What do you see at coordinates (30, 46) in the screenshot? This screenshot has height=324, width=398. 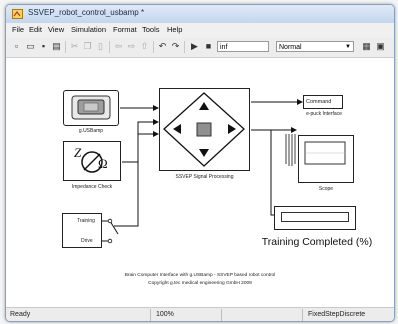 I see `open-icon: ▭` at bounding box center [30, 46].